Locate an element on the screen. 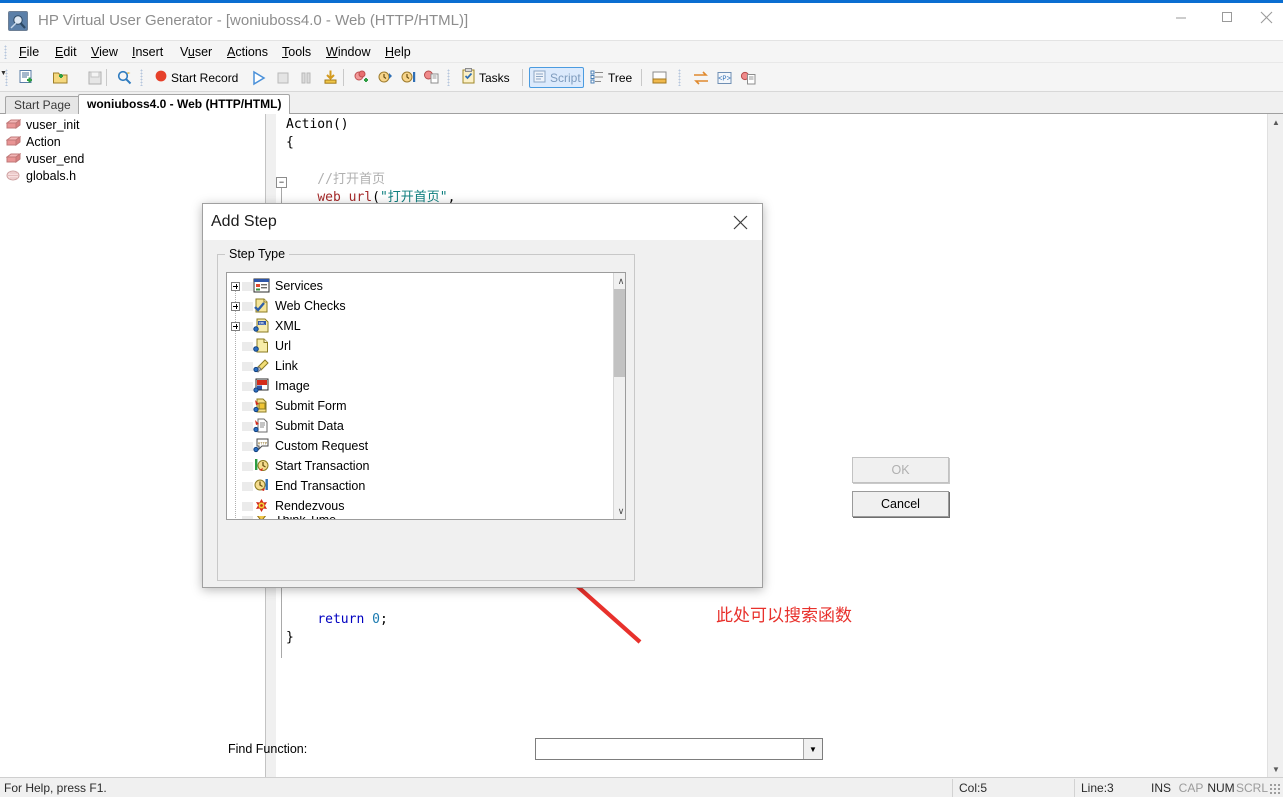 This screenshot has height=797, width=1283. tasks-label: Tasks is located at coordinates (494, 77).